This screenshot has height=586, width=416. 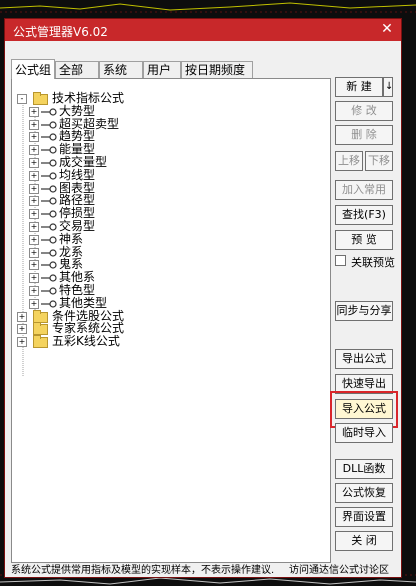 I want to click on arrow-down-icon: ↓, so click(x=389, y=86).